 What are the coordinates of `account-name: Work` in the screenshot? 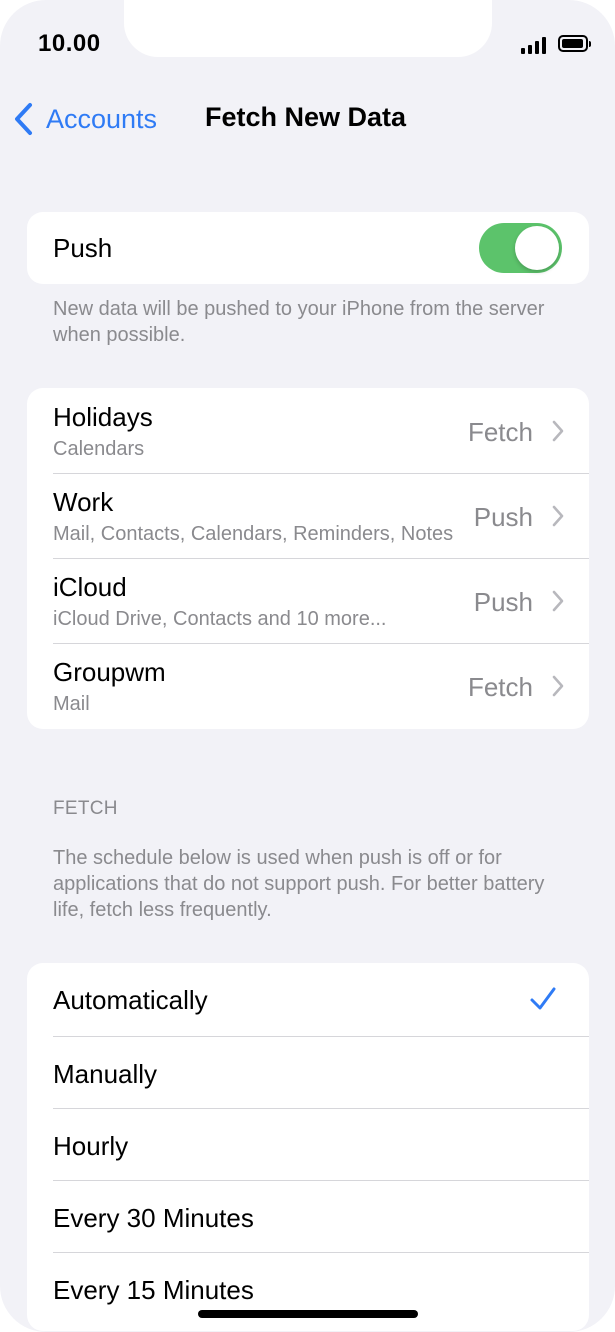 It's located at (83, 502).